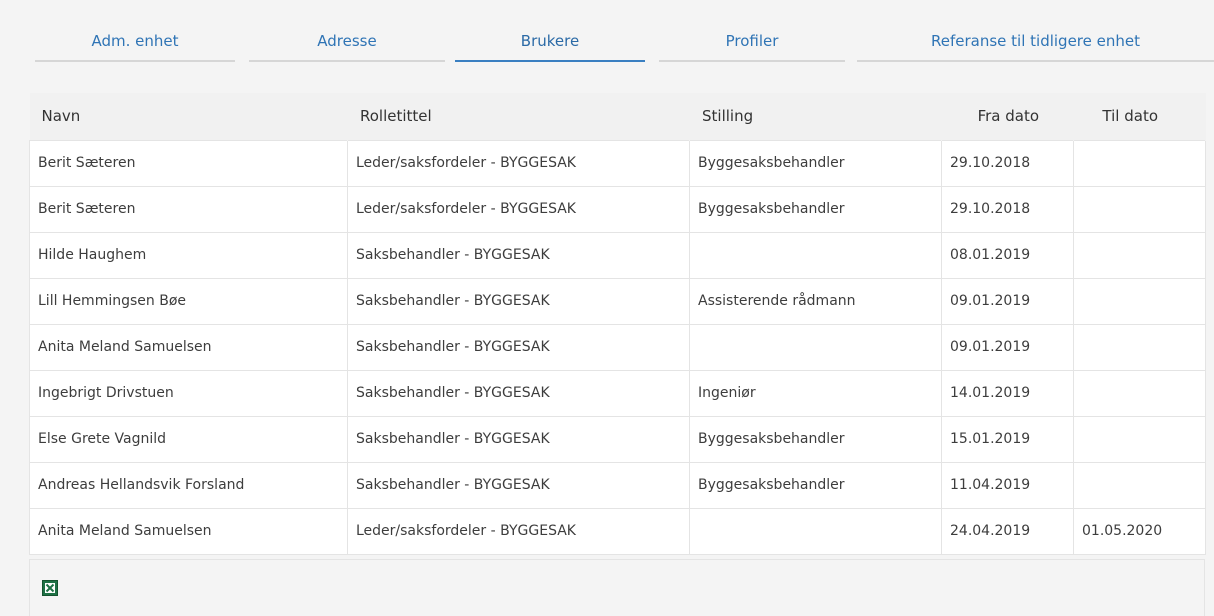 The image size is (1214, 616). I want to click on tab-adresse: Adresse, so click(347, 44).